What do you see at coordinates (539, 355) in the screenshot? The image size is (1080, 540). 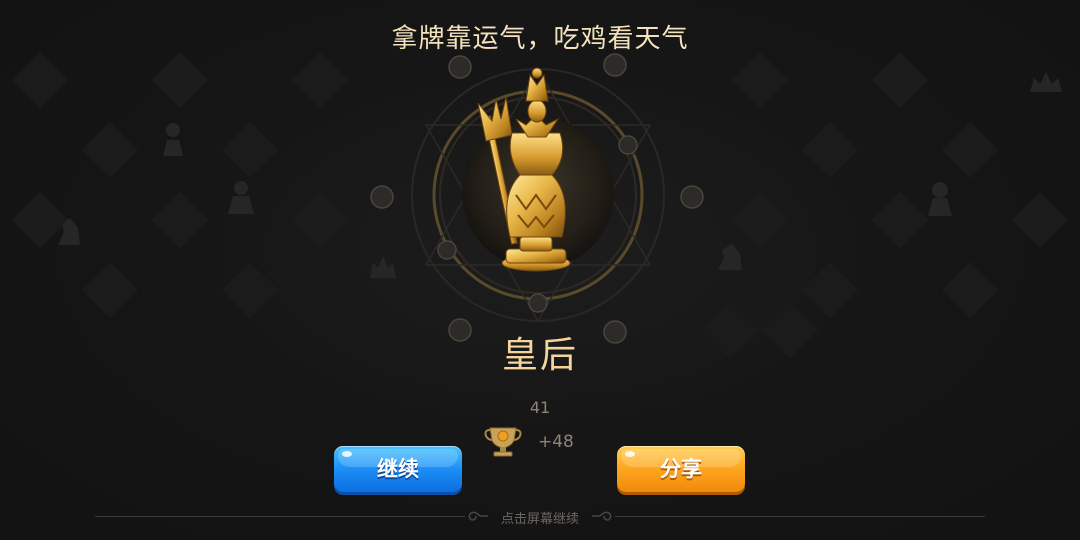 I see `piece-name-title: 皇后` at bounding box center [539, 355].